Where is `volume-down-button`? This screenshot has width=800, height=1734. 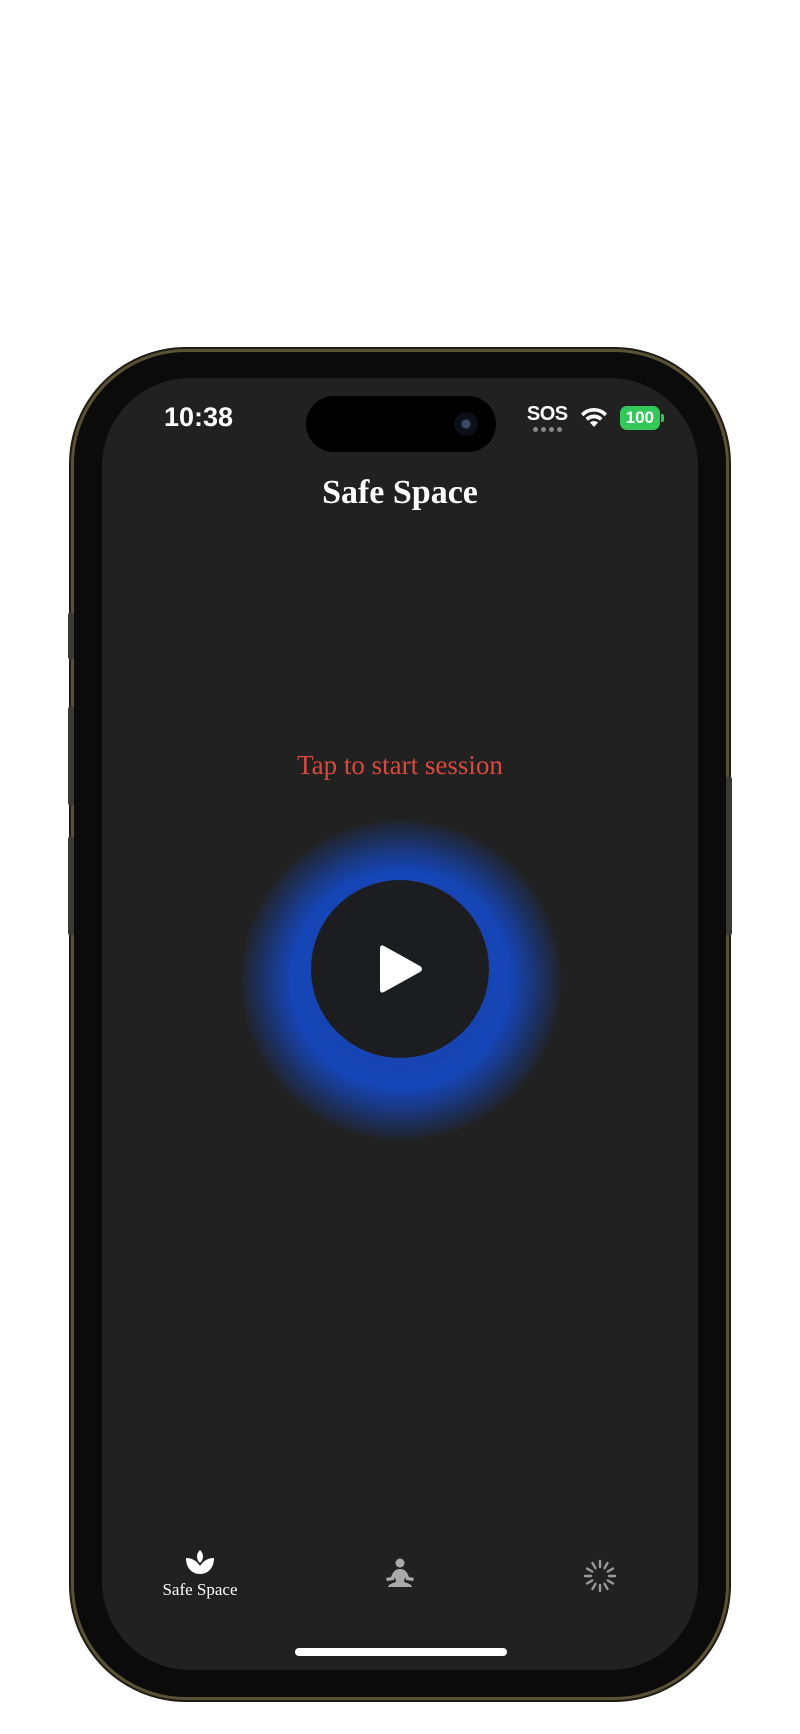 volume-down-button is located at coordinates (71, 886).